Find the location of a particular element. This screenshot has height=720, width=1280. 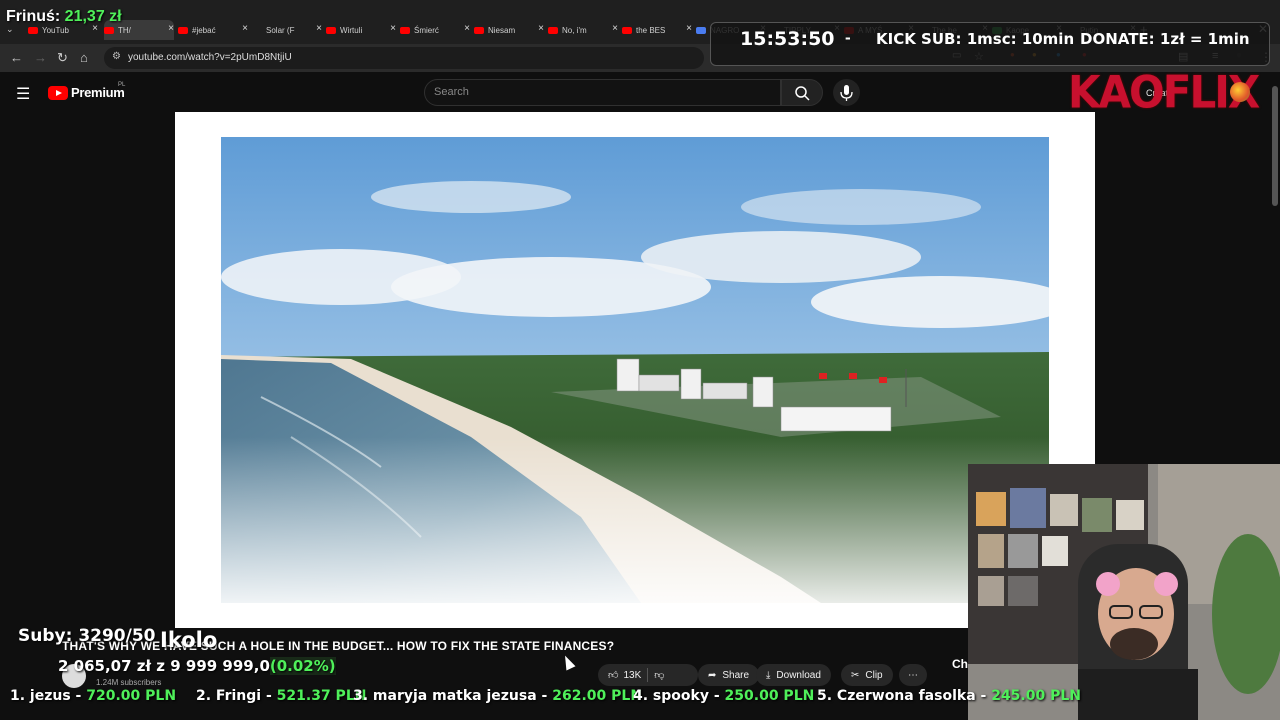

ticker-donor-amount: 720.00 PLN is located at coordinates (131, 696).